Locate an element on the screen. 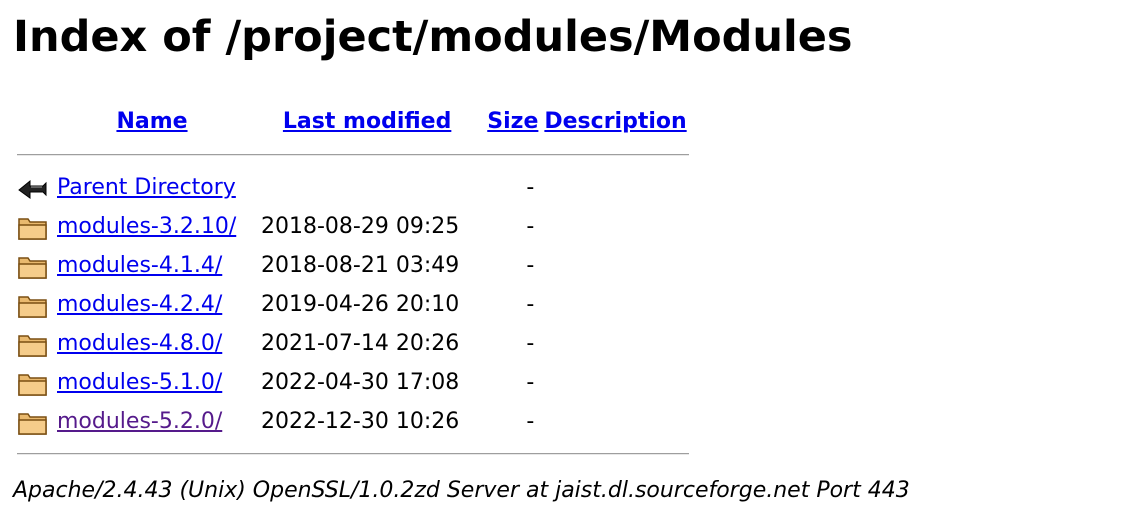 The width and height of the screenshot is (1142, 528). parent-directory-row: Parent Directory - is located at coordinates (353, 187).